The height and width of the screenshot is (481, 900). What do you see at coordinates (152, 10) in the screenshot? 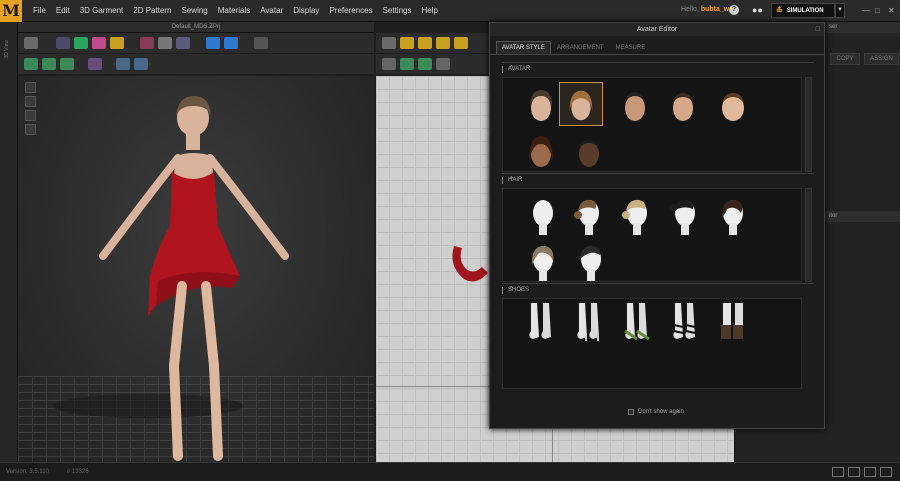
I see `menu-2d-pattern: 2D Pattern` at bounding box center [152, 10].